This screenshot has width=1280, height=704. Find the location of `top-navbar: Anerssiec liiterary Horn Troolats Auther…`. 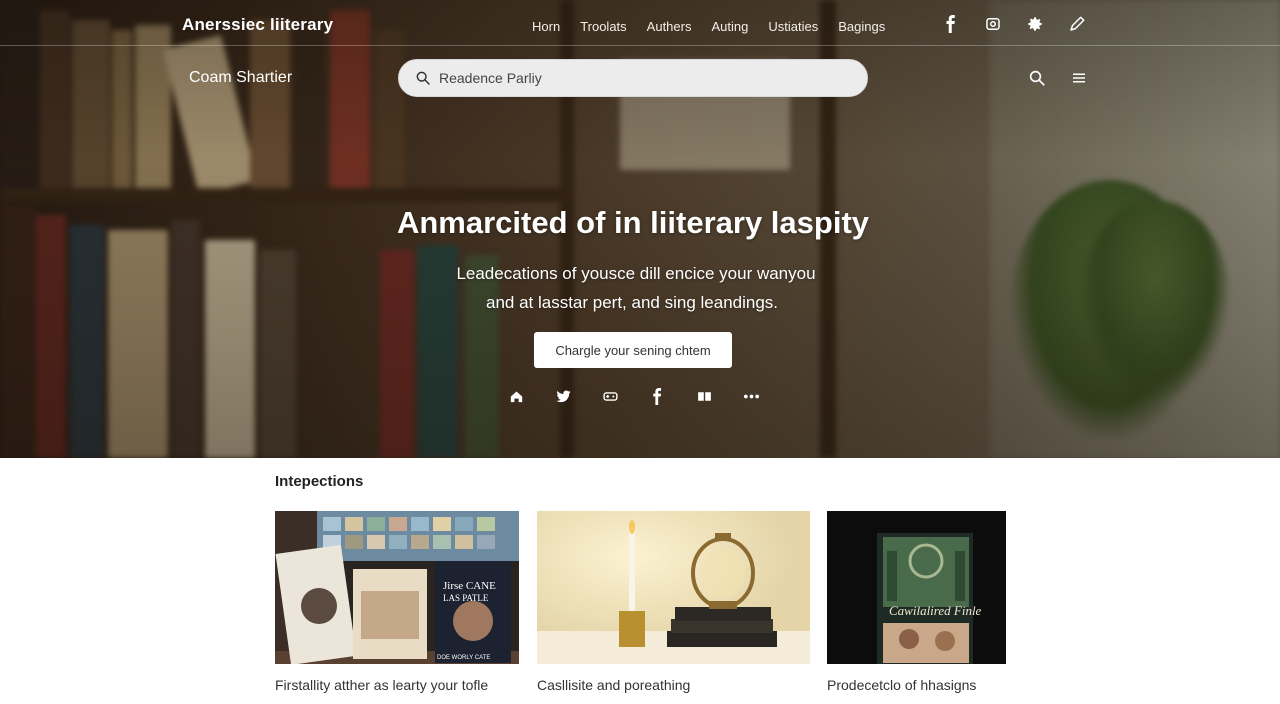

top-navbar: Anerssiec liiterary Horn Troolats Auther… is located at coordinates (640, 23).